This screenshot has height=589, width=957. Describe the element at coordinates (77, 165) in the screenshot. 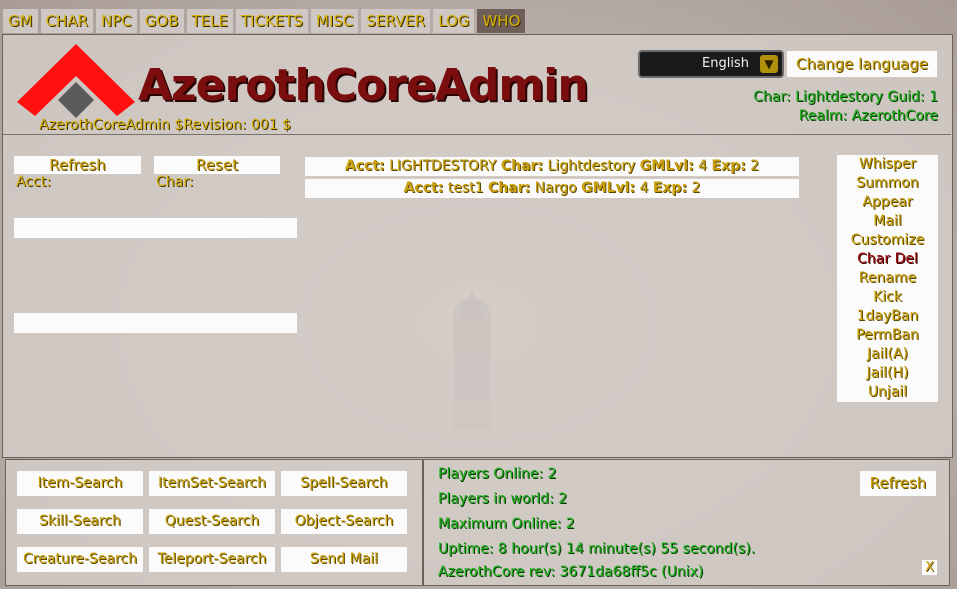

I see `refresh-button: Refresh` at that location.